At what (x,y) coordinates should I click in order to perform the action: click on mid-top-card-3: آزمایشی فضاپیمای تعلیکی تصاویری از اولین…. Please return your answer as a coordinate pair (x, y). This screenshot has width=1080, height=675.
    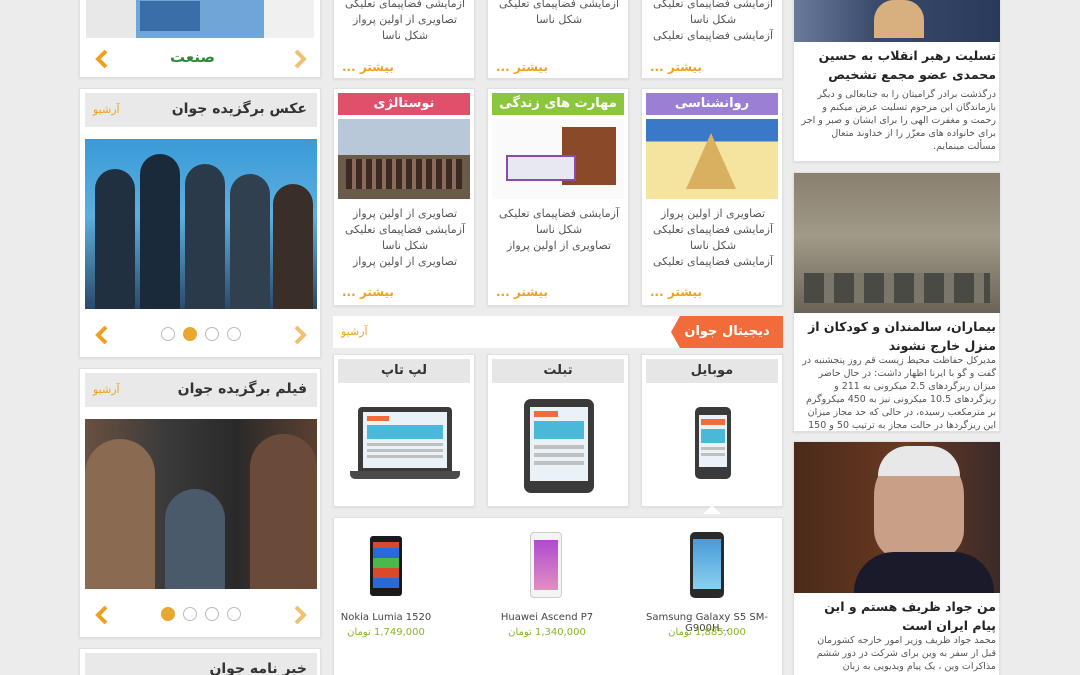
    Looking at the image, I should click on (404, 39).